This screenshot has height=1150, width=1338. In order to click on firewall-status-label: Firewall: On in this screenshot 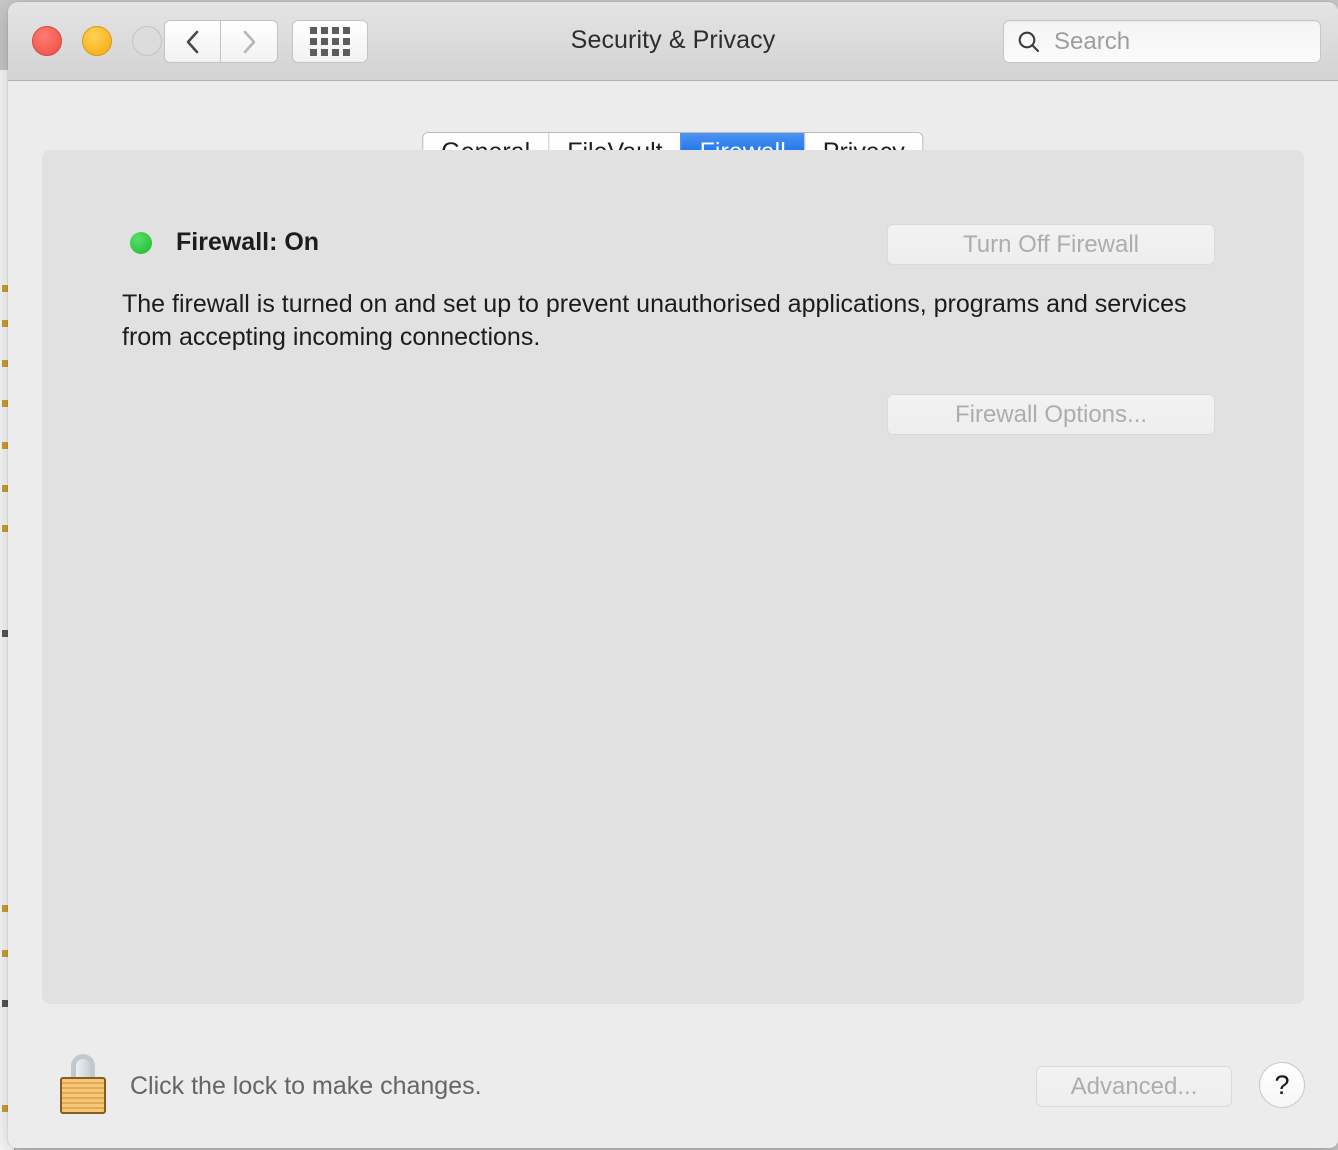, I will do `click(248, 242)`.